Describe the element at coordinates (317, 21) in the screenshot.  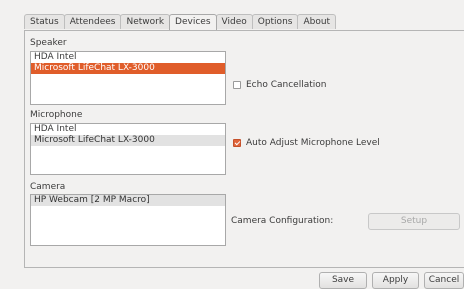
I see `tab-about: About` at that location.